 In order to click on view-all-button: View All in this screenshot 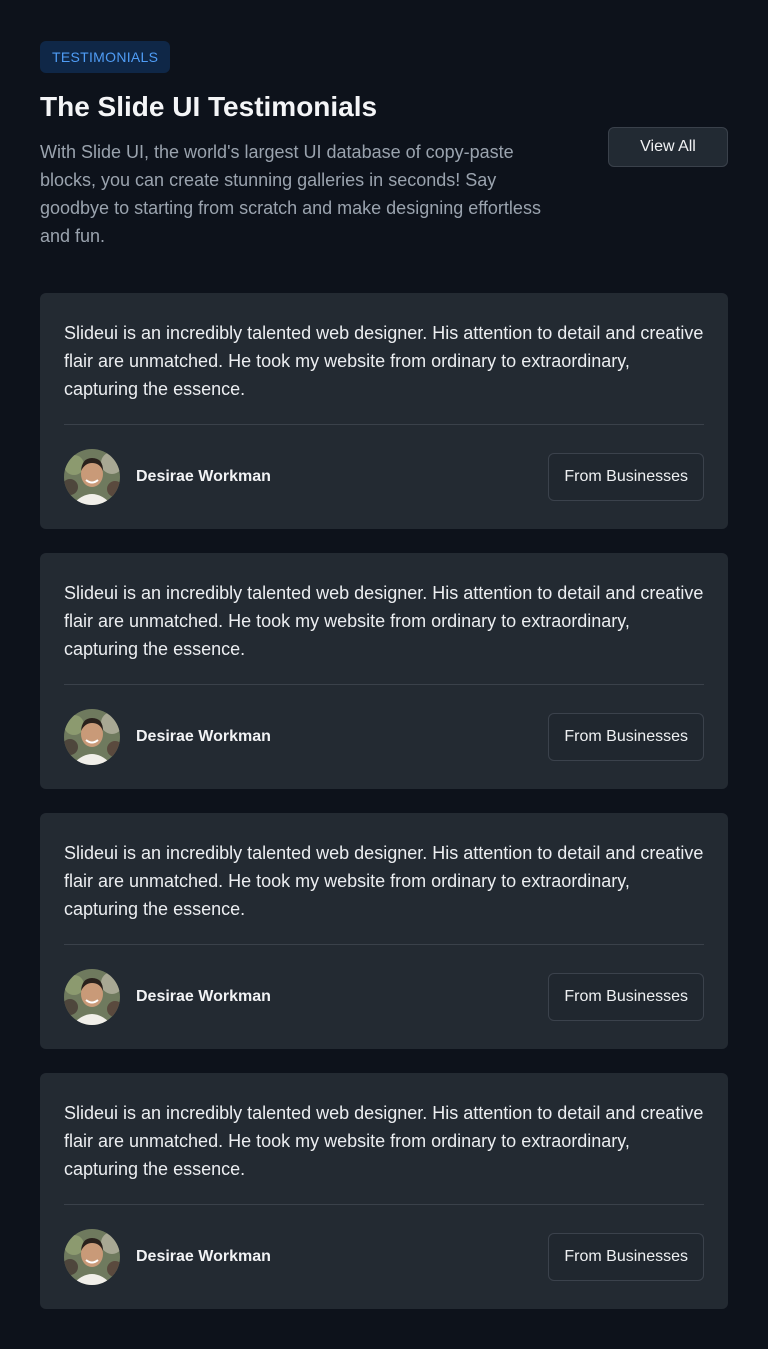, I will do `click(668, 147)`.